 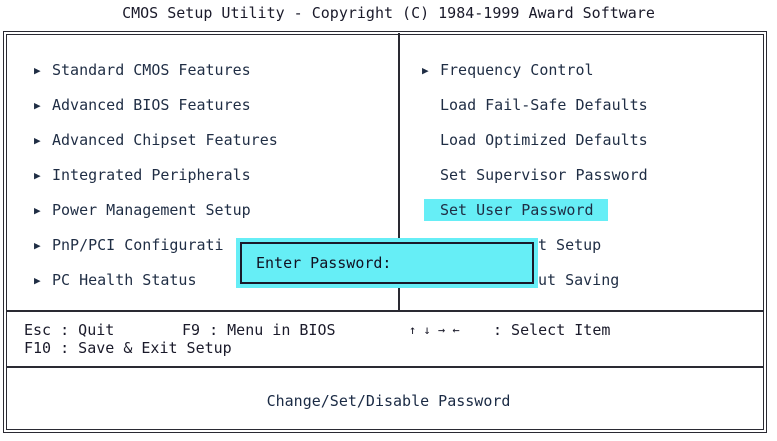 I want to click on menu-integrated-peripherals: ▶ Integrated Peripherals, so click(x=142, y=175).